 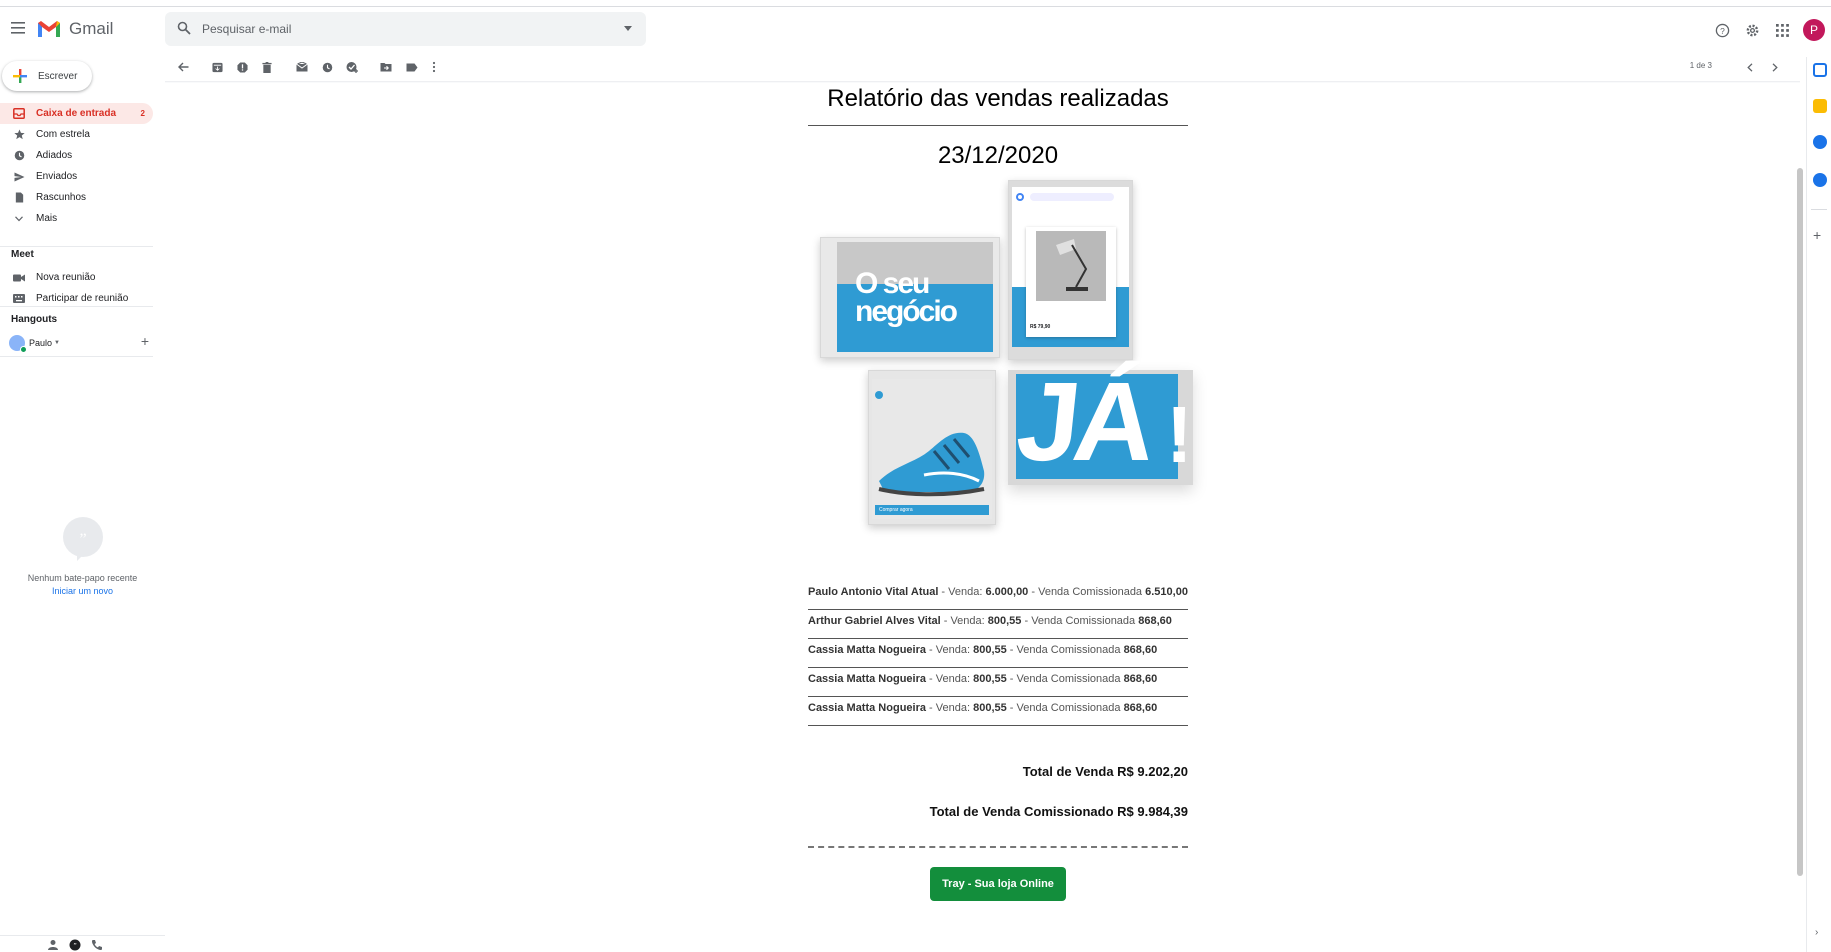 What do you see at coordinates (1820, 70) in the screenshot?
I see `calendar-icon` at bounding box center [1820, 70].